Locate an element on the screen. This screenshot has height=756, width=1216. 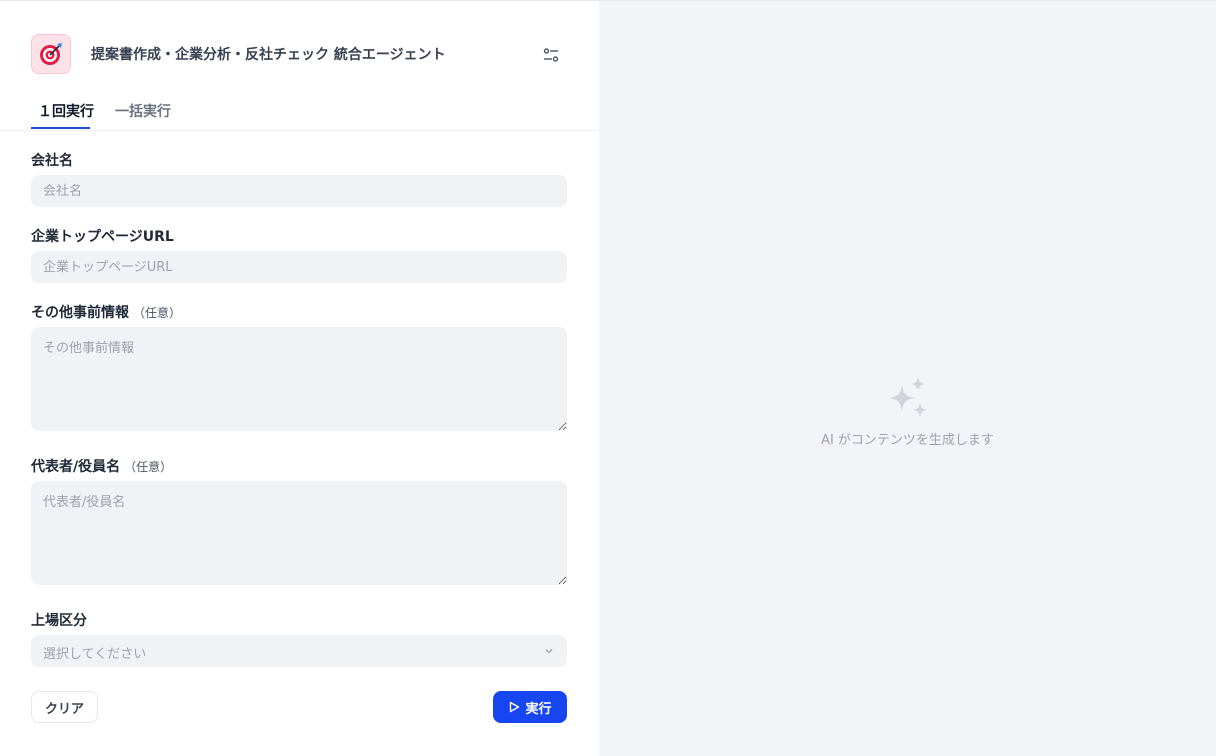
tab-bar: １回実行 一括実行 is located at coordinates (299, 111).